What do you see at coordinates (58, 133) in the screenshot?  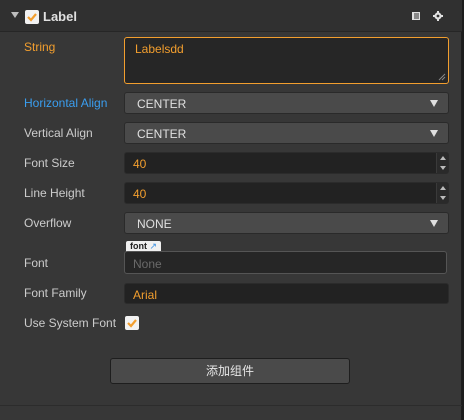 I see `vertical-align-label: Vertical Align` at bounding box center [58, 133].